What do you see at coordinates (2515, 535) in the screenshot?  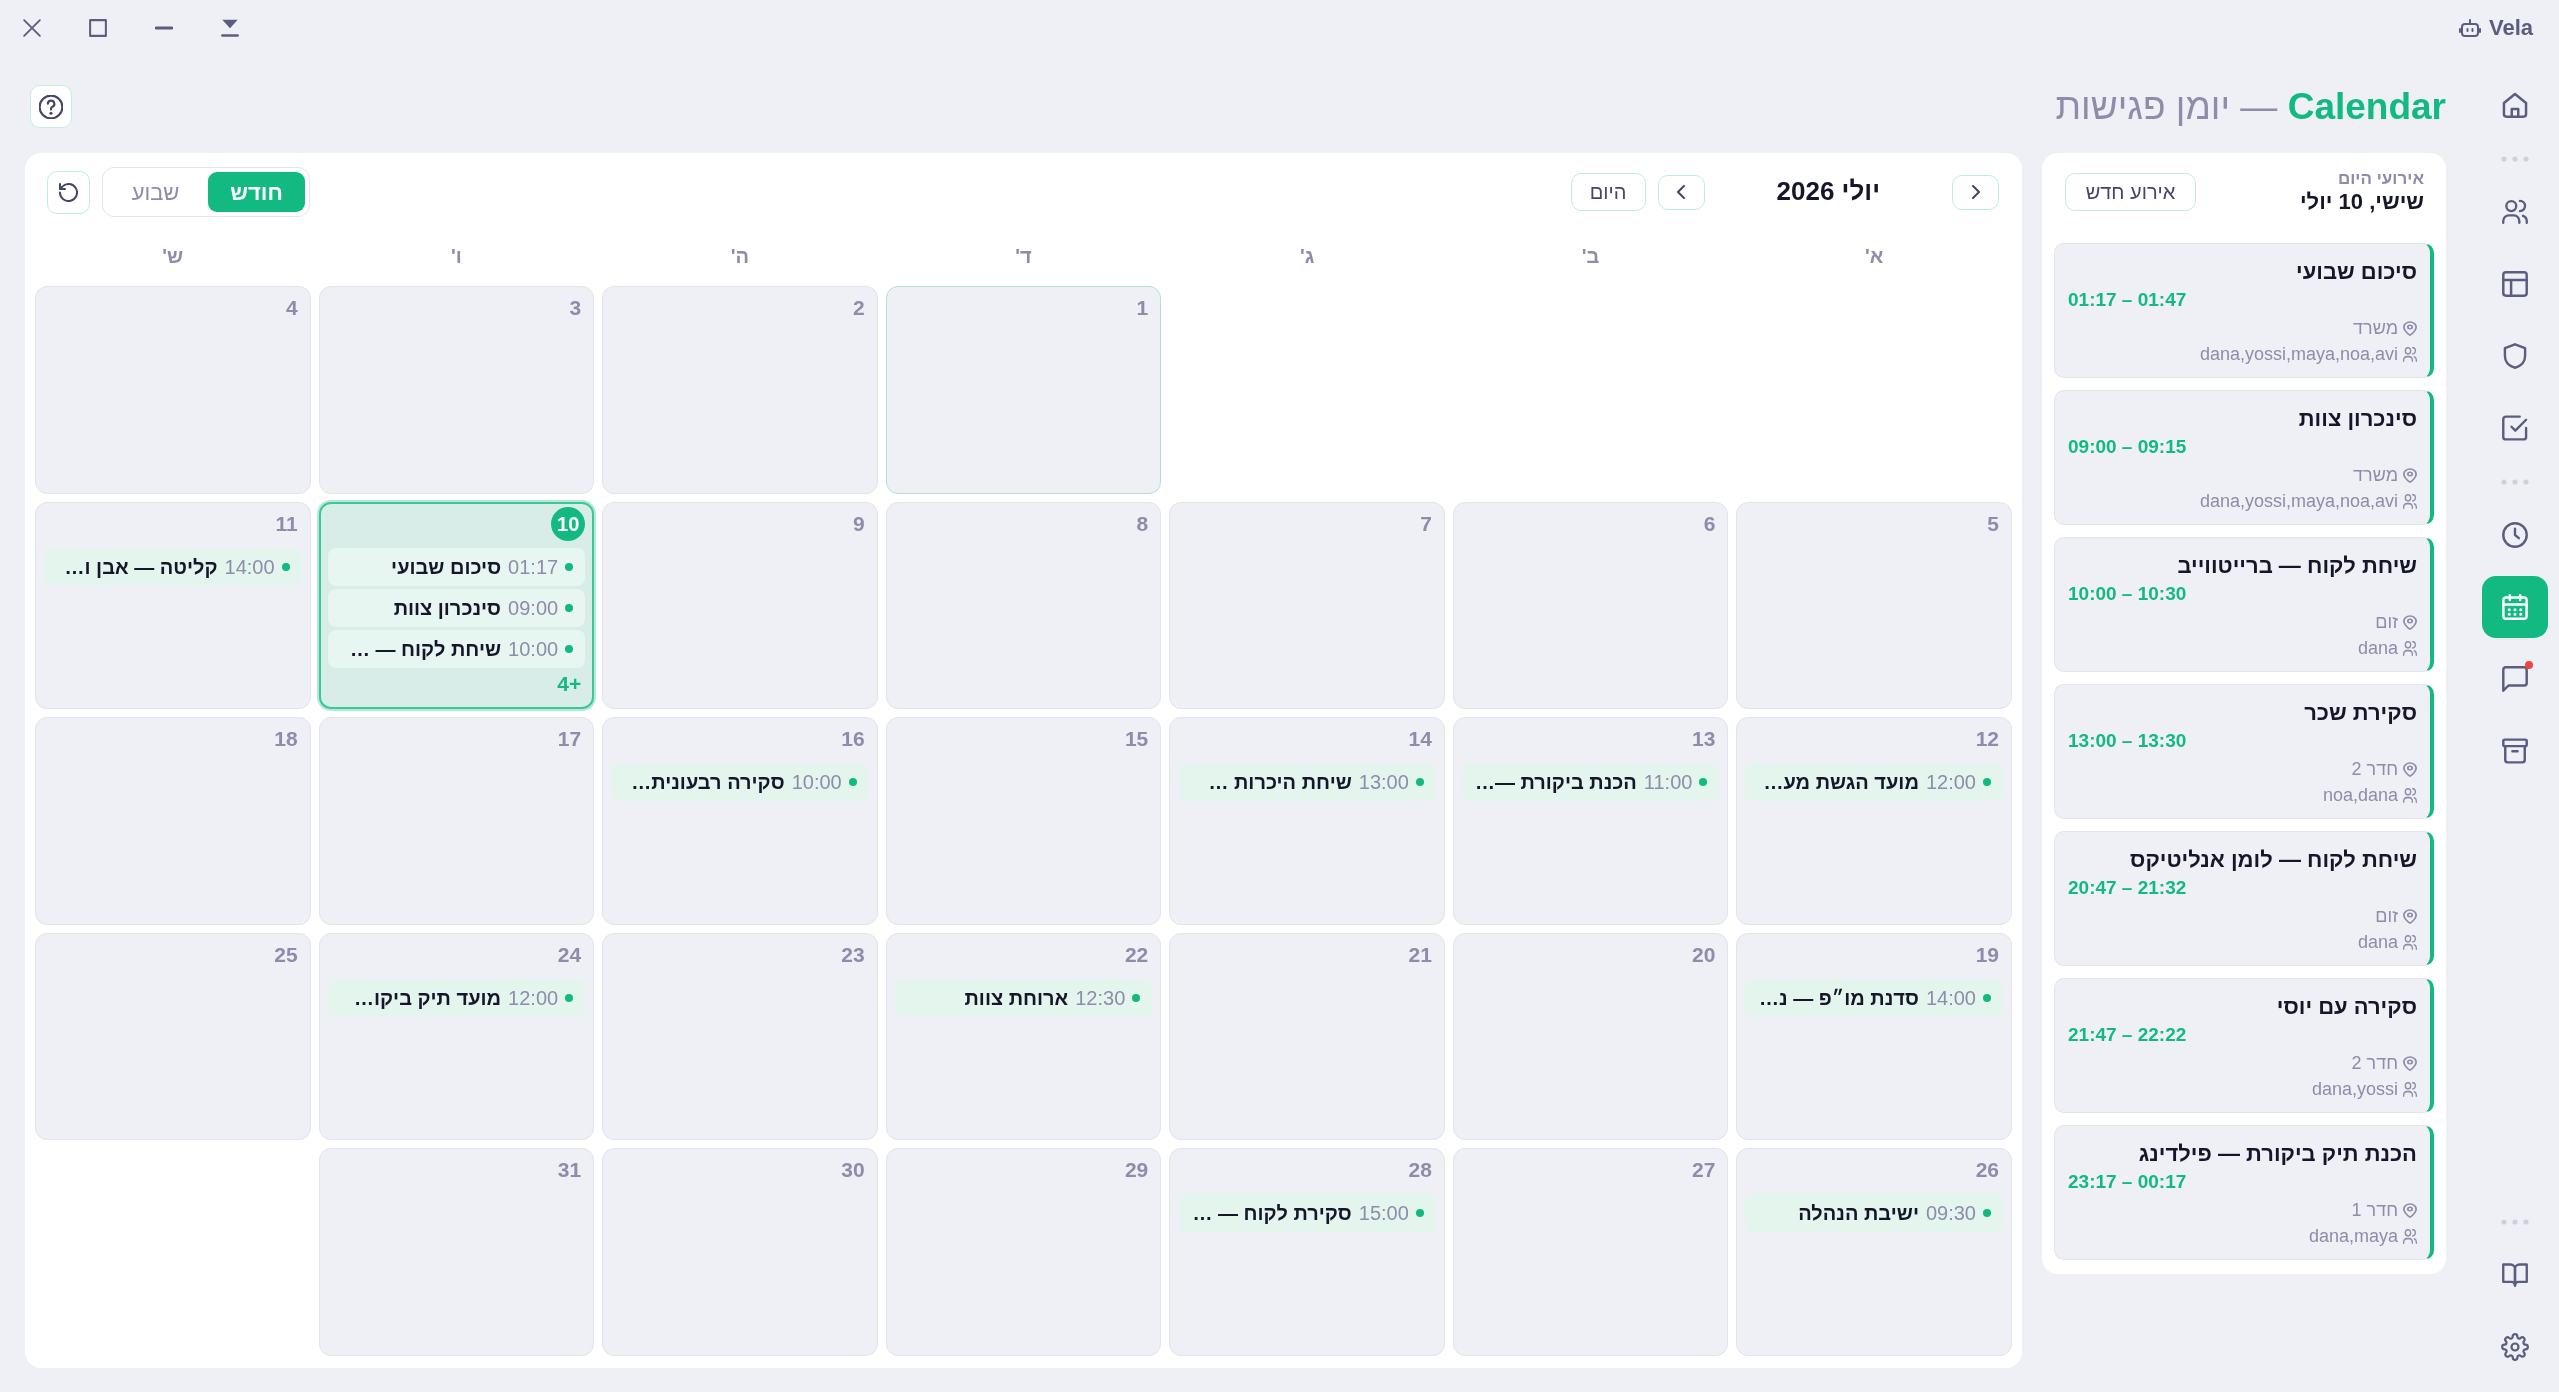 I see `clock-icon` at bounding box center [2515, 535].